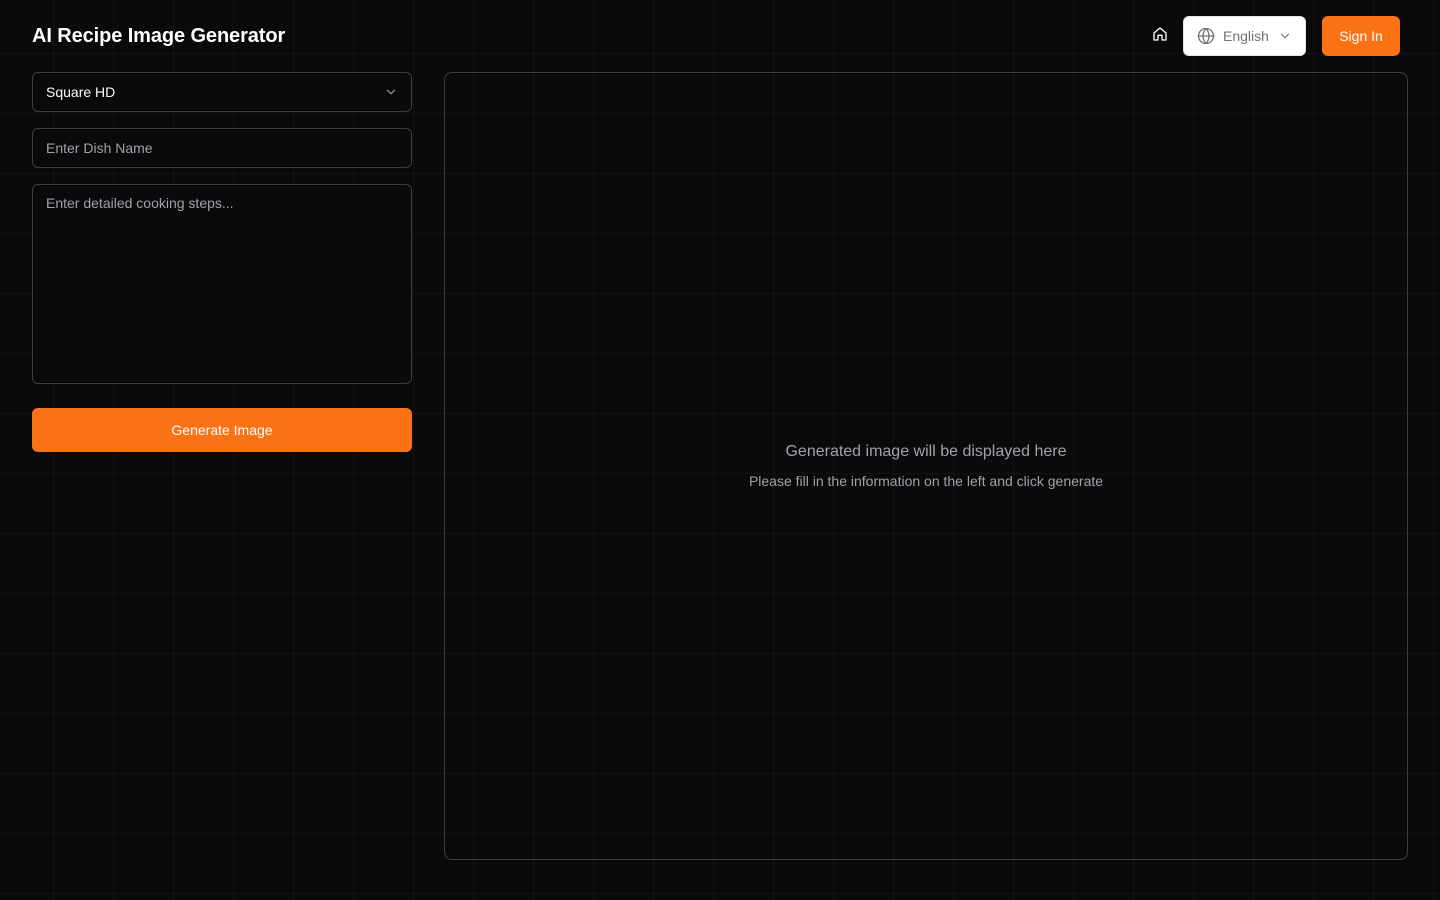 The image size is (1440, 900). I want to click on header-actions: English Sign In, so click(1270, 36).